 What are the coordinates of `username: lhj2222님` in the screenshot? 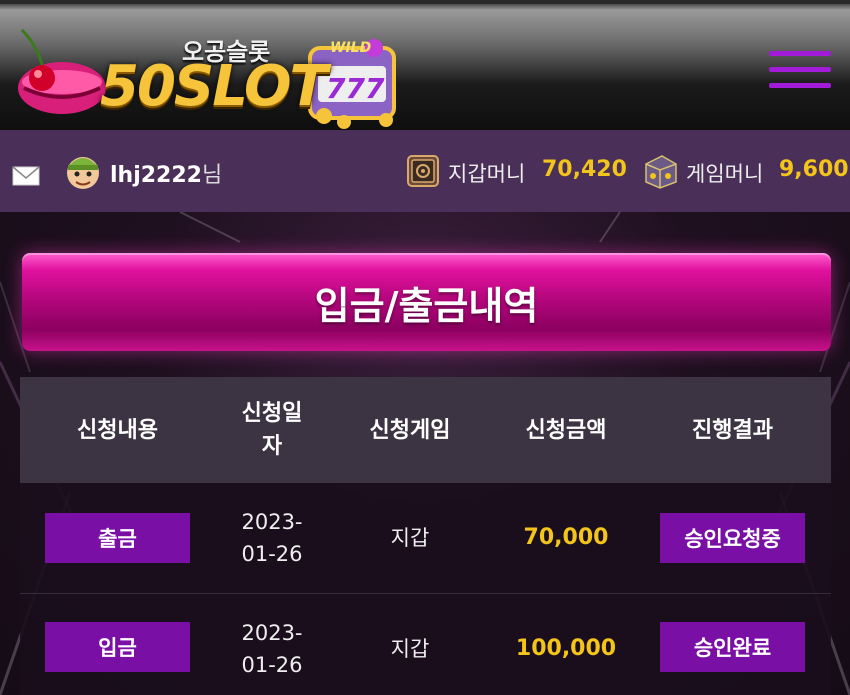 It's located at (166, 173).